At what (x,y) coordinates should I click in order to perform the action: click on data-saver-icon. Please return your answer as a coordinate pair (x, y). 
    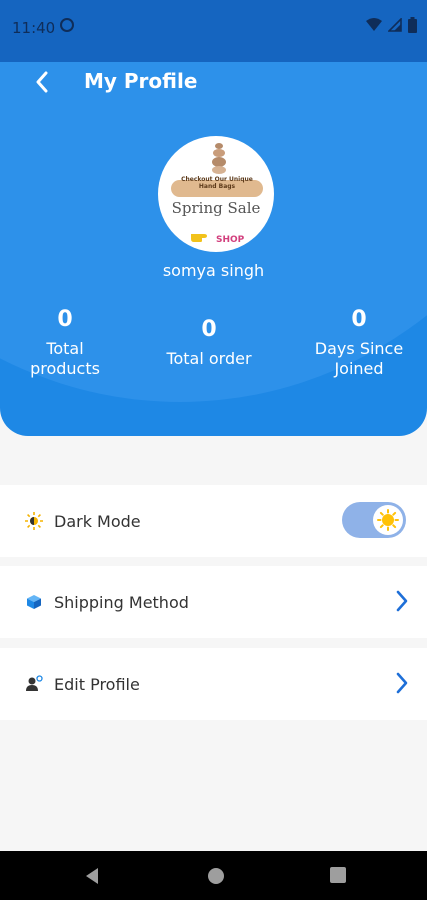
    Looking at the image, I should click on (67, 25).